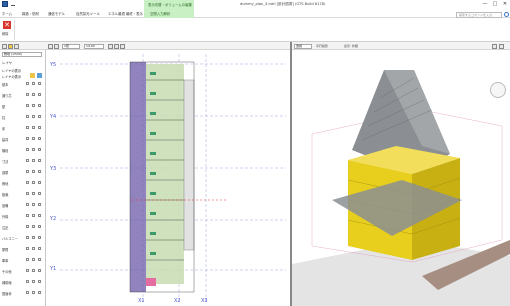 The height and width of the screenshot is (306, 510). Describe the element at coordinates (23, 85) in the screenshot. I see `layer-row: 基本` at that location.